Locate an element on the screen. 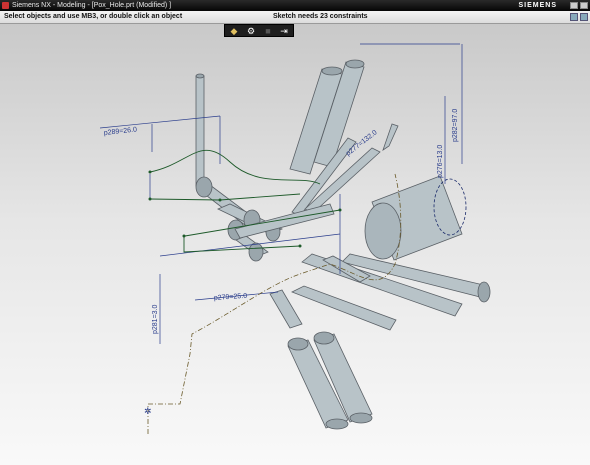 Image resolution: width=590 pixels, height=465 pixels. dim-label-p281: p281=3.0 is located at coordinates (155, 319).